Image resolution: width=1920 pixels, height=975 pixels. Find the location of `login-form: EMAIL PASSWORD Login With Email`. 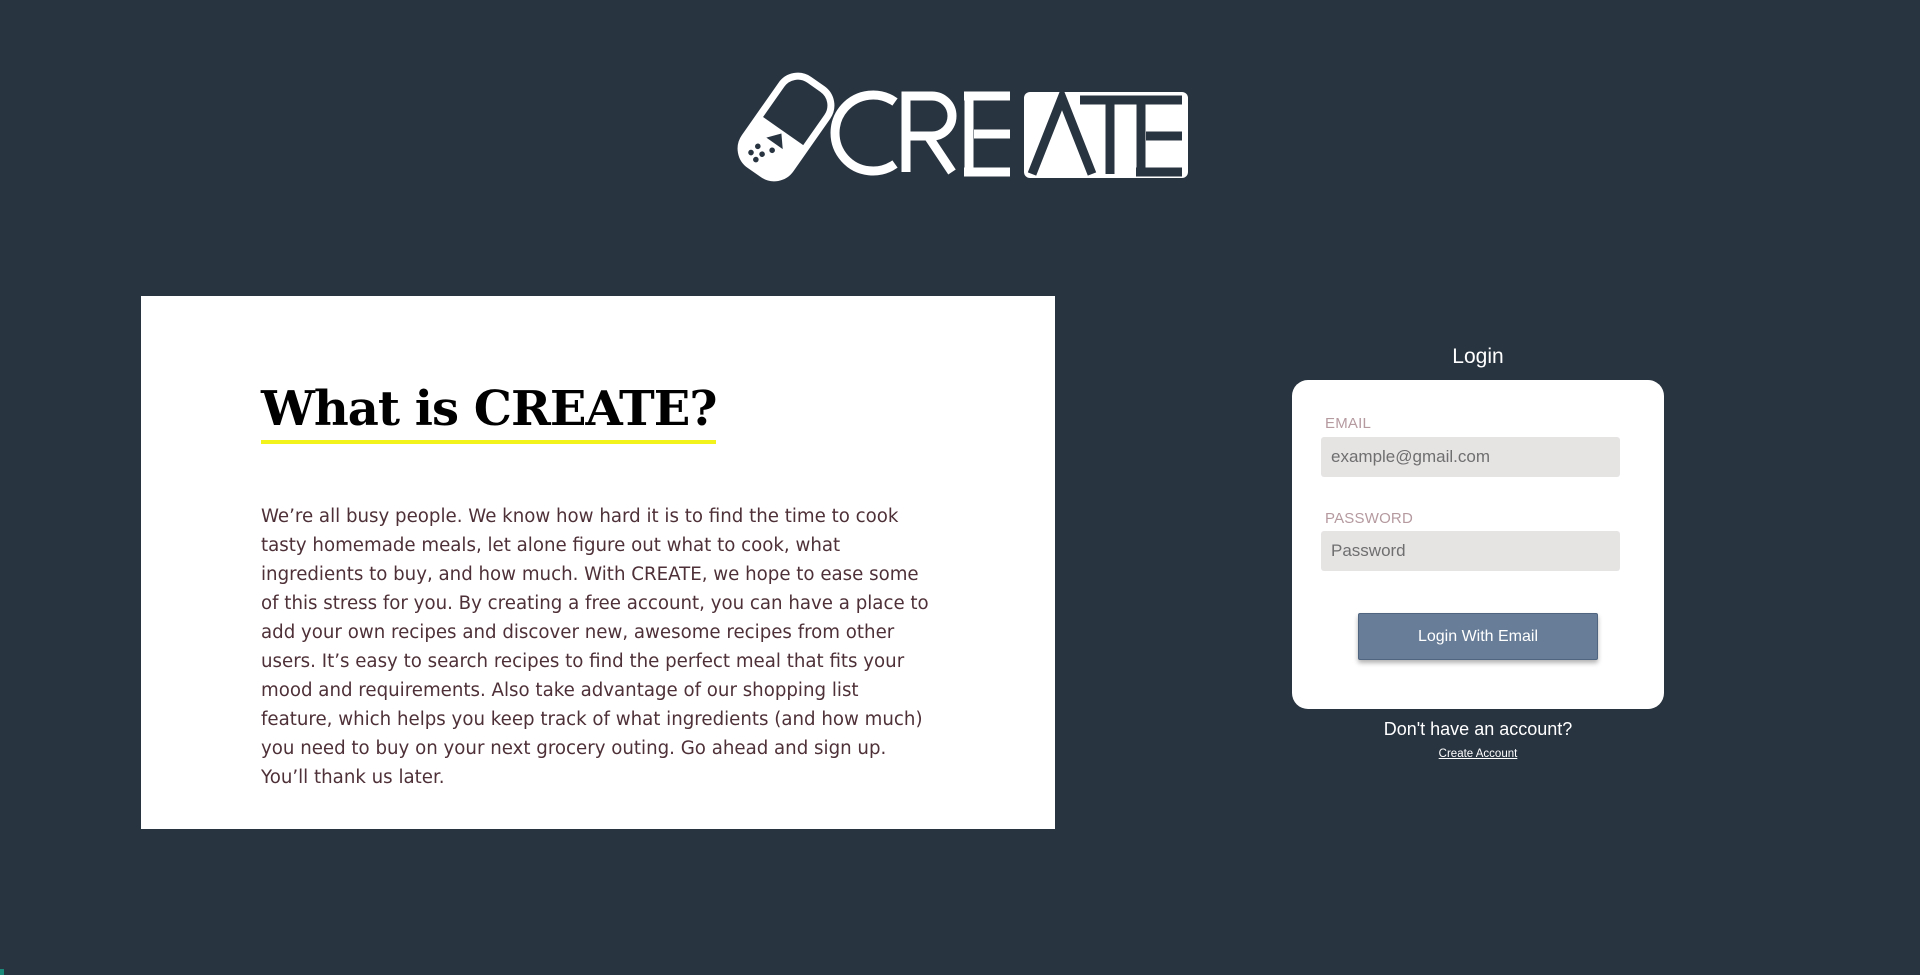

login-form: EMAIL PASSWORD Login With Email is located at coordinates (1478, 544).